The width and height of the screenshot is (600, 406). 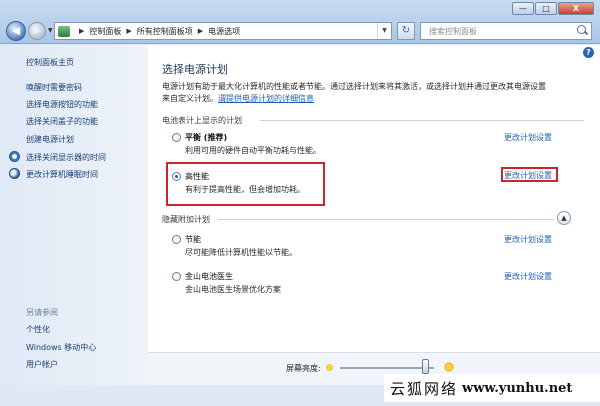 What do you see at coordinates (42, 312) in the screenshot?
I see `see-also-heading: 另请参阅` at bounding box center [42, 312].